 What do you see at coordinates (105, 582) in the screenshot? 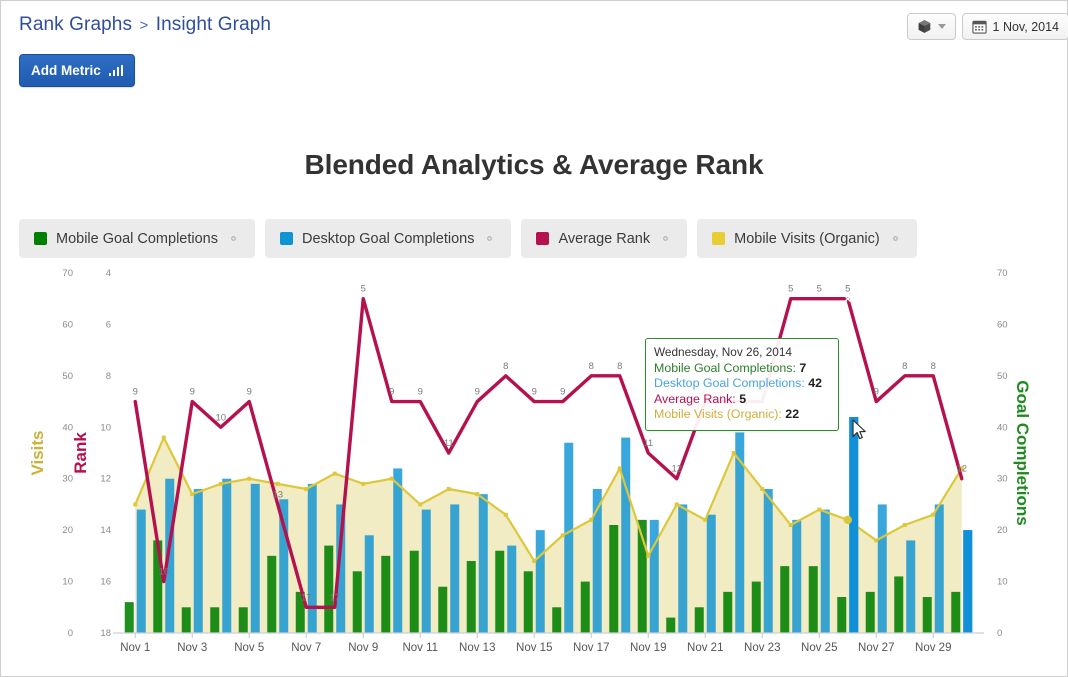
I see `y-axis-tick-rank: 16` at bounding box center [105, 582].